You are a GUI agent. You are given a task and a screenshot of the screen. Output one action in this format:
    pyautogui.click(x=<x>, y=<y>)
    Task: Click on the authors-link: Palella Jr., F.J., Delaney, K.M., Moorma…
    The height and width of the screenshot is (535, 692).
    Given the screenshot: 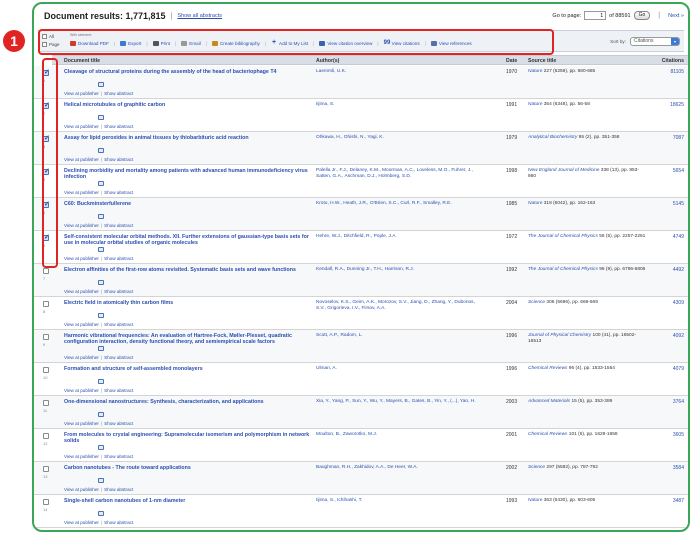 What is the action you would take?
    pyautogui.click(x=399, y=174)
    